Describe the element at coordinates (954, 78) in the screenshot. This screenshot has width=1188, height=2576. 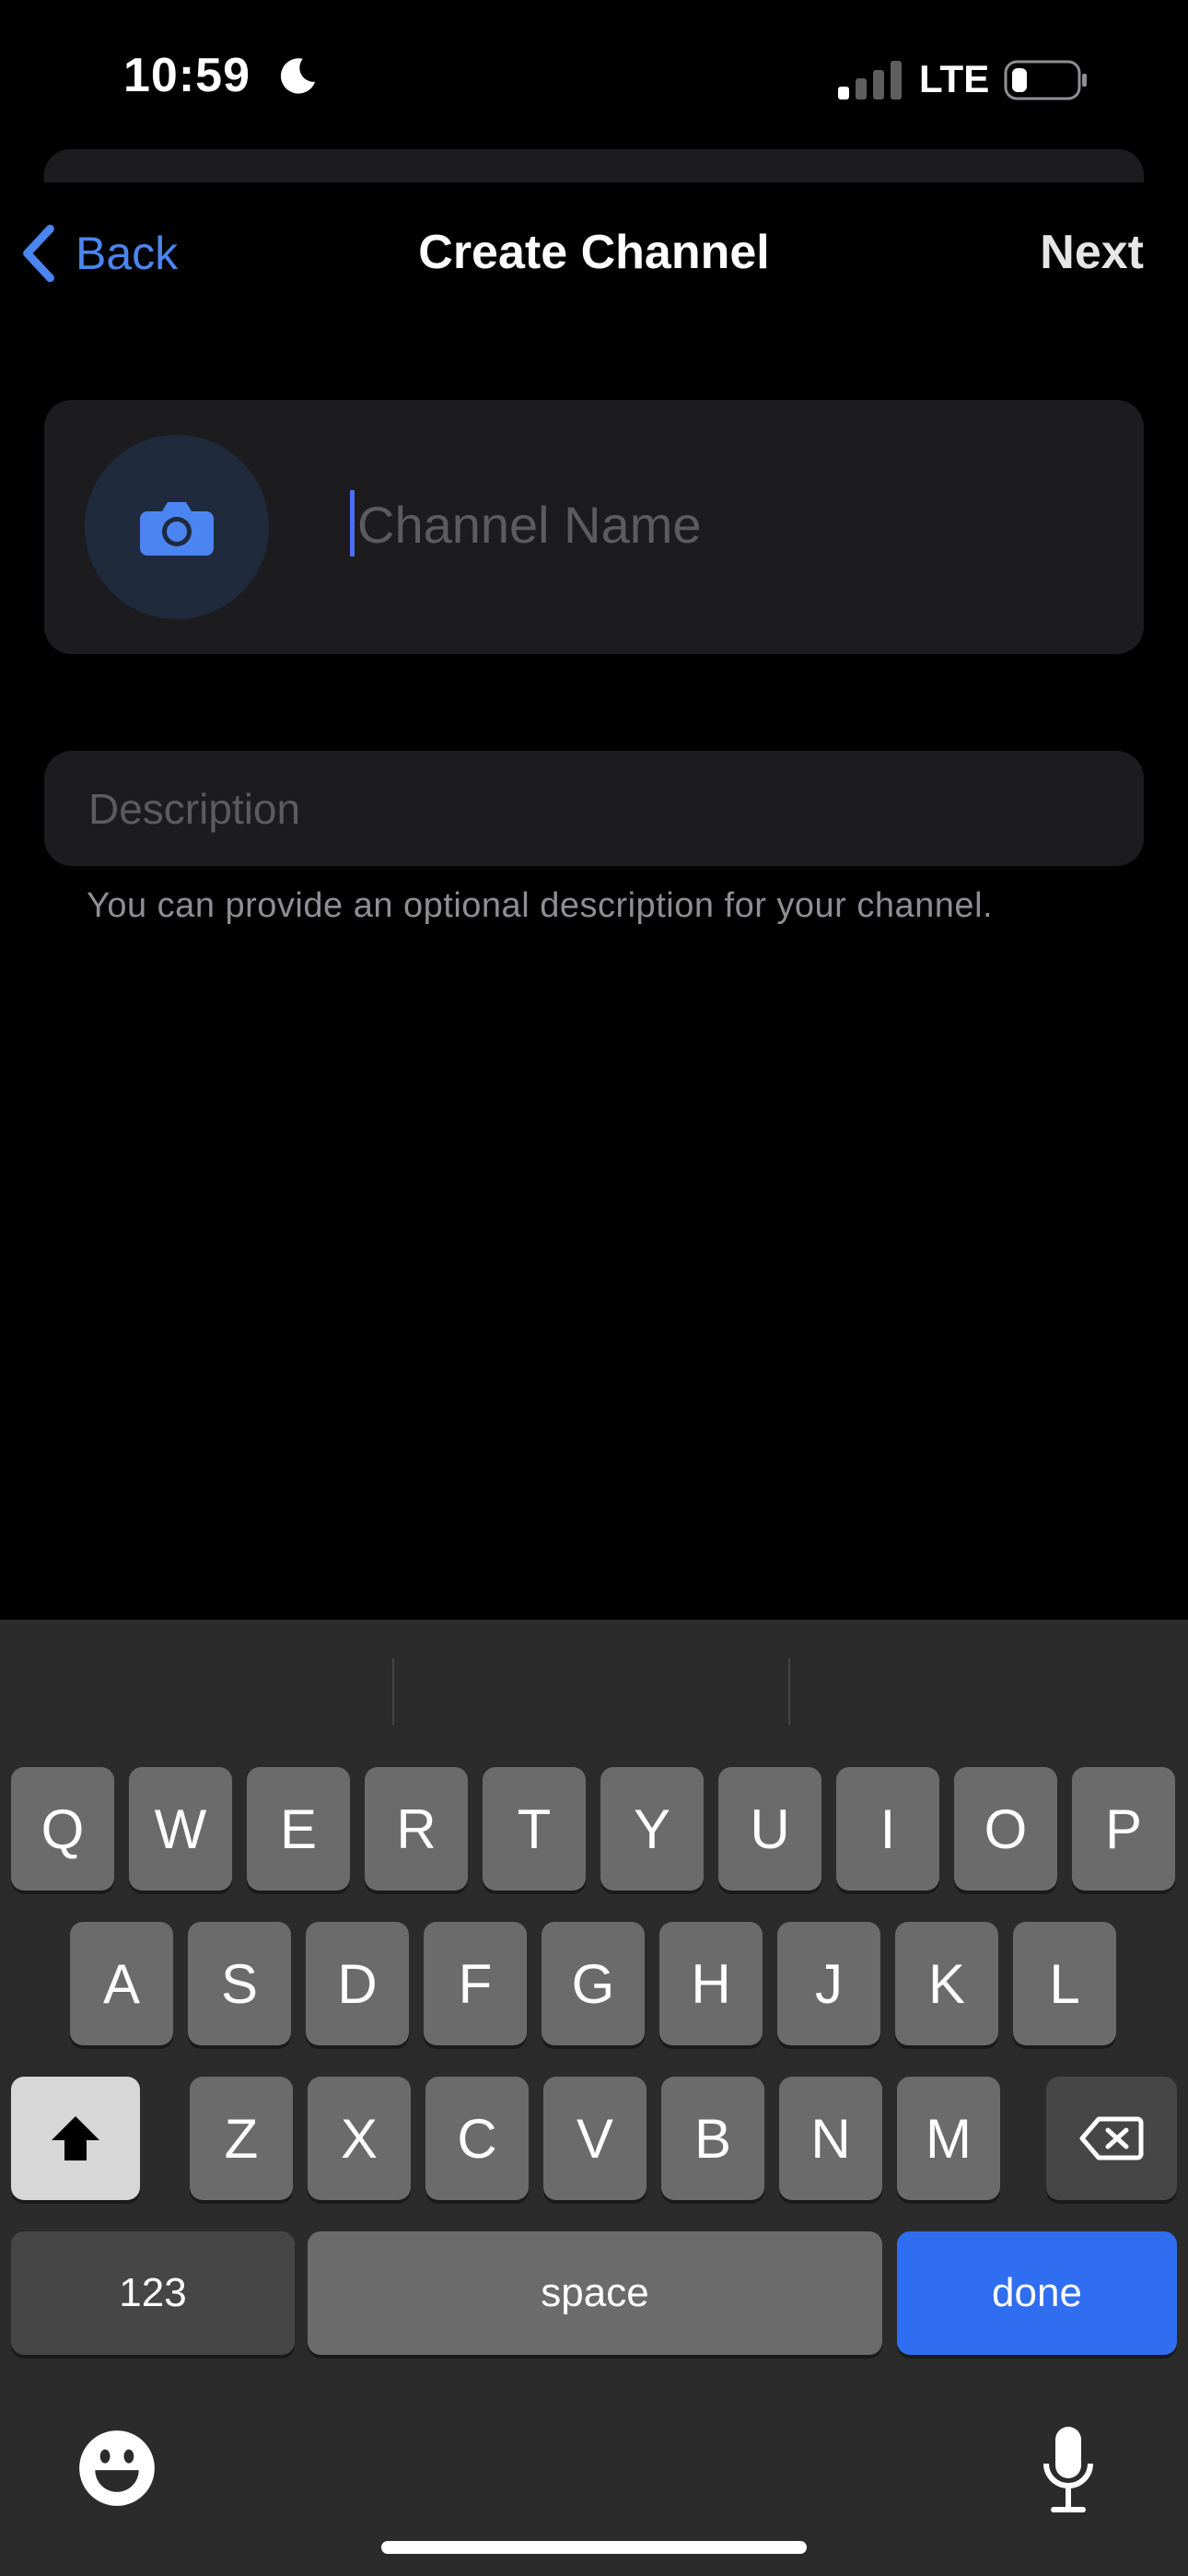
I see `network-type: LTE` at that location.